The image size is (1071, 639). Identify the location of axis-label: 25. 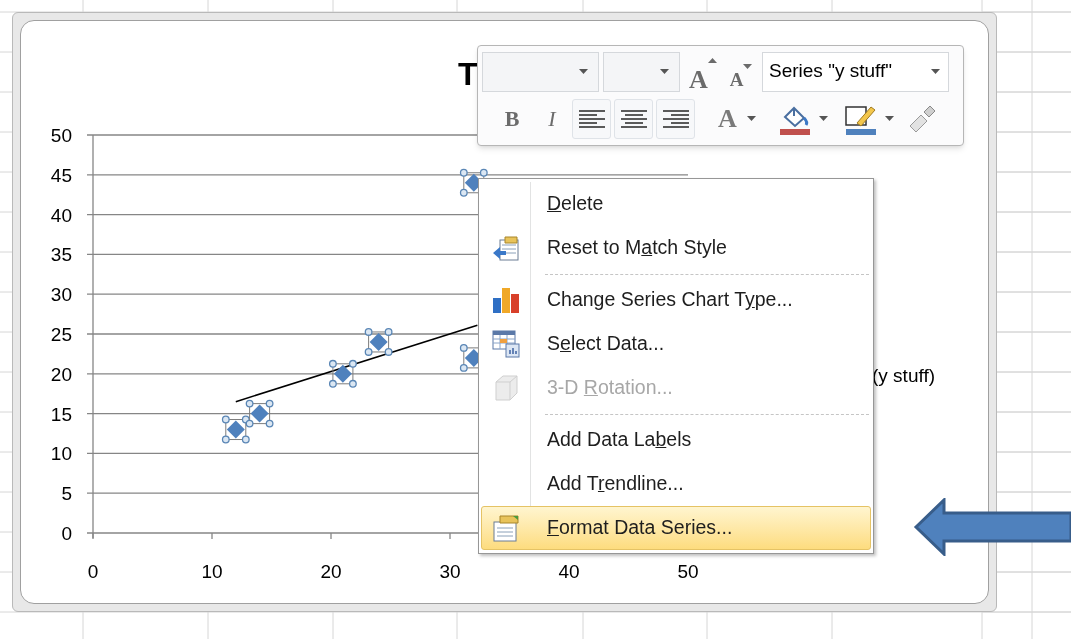
(61, 334).